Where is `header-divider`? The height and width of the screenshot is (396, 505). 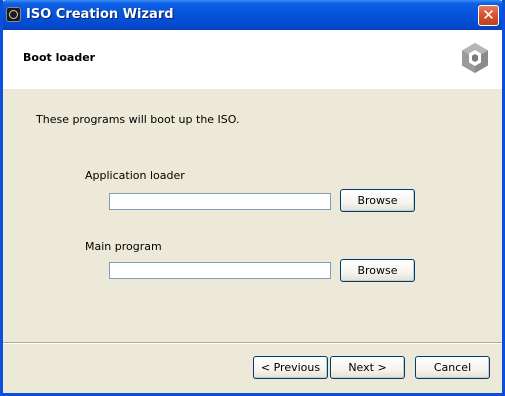
header-divider is located at coordinates (252, 88).